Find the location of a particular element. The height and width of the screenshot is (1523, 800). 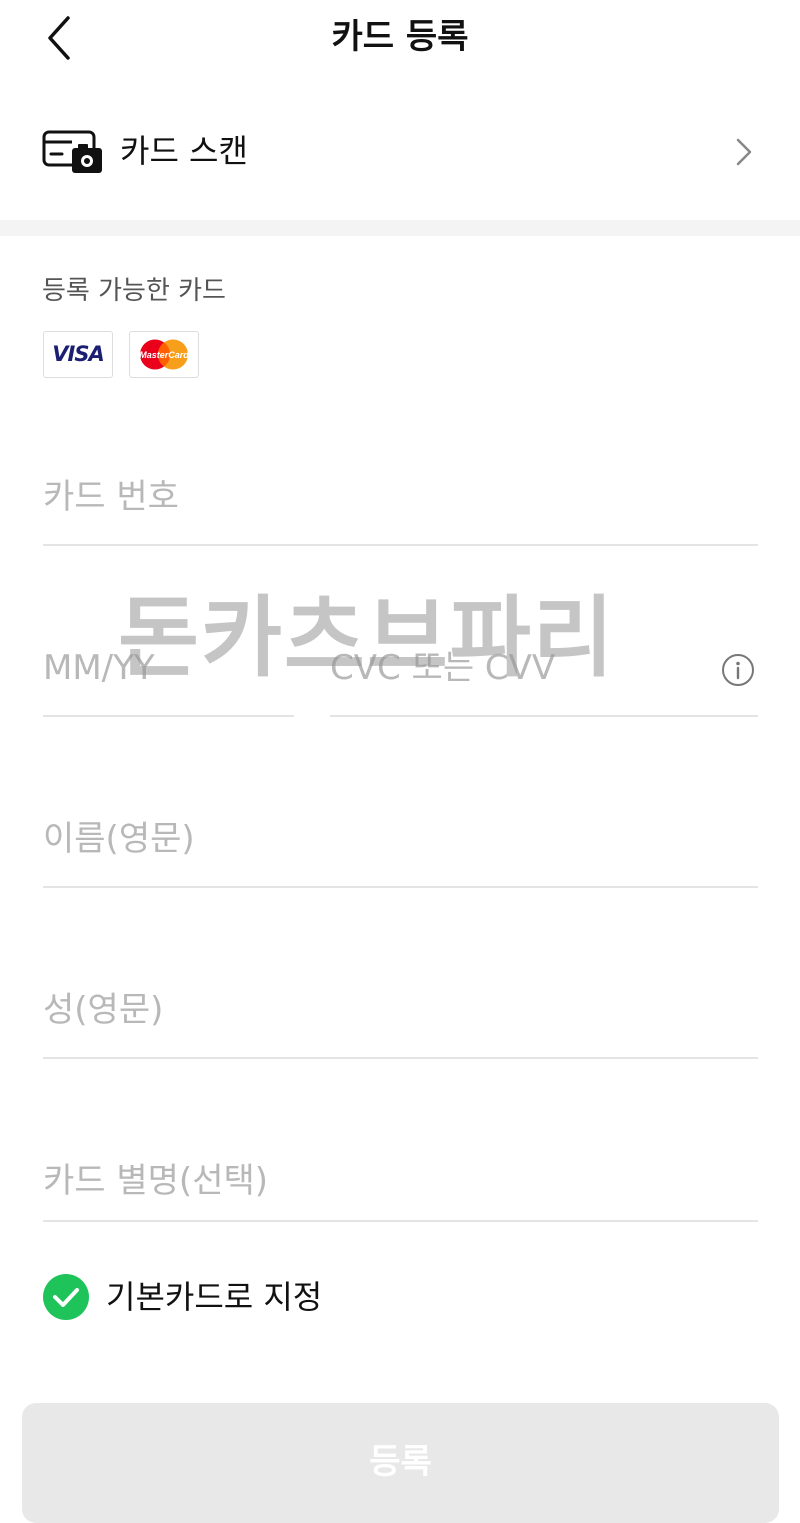

cvc-field: CVC 또는 CVV is located at coordinates (544, 681).